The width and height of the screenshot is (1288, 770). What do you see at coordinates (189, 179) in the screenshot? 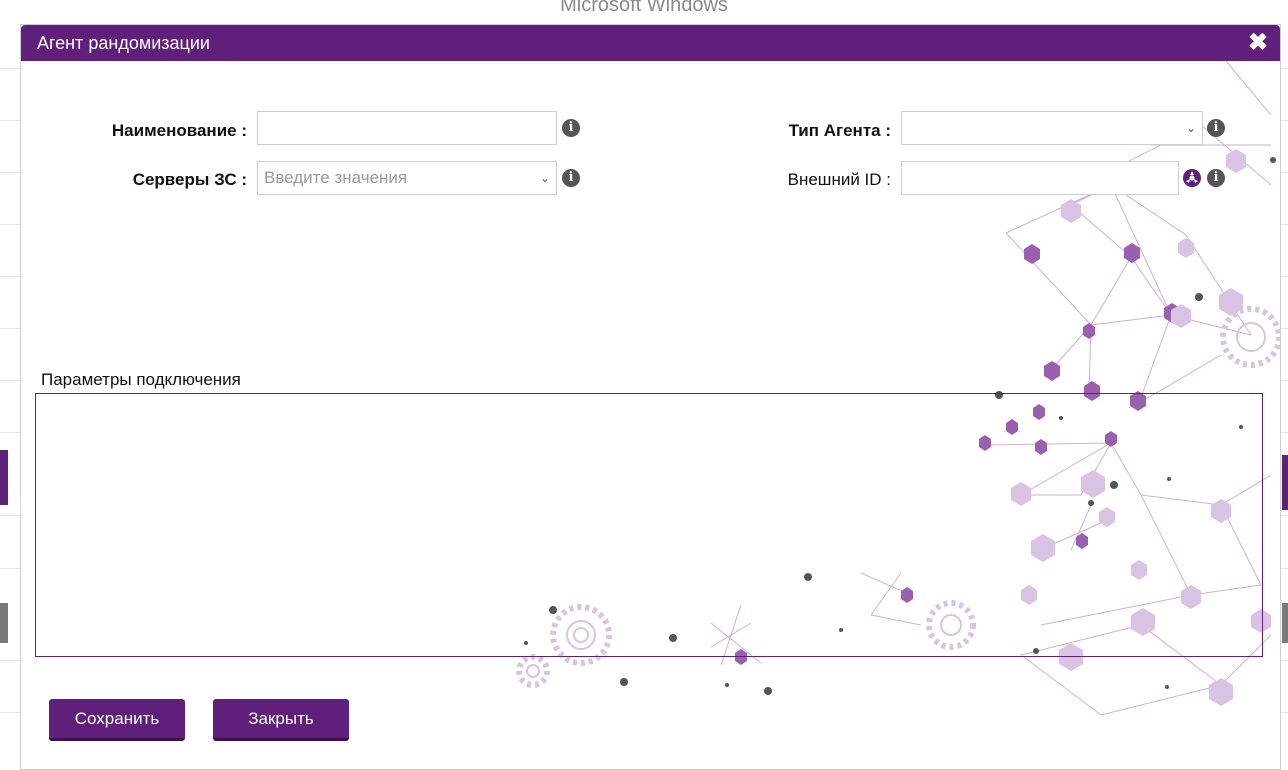
I see `servers-label: Серверы ЗС :` at bounding box center [189, 179].